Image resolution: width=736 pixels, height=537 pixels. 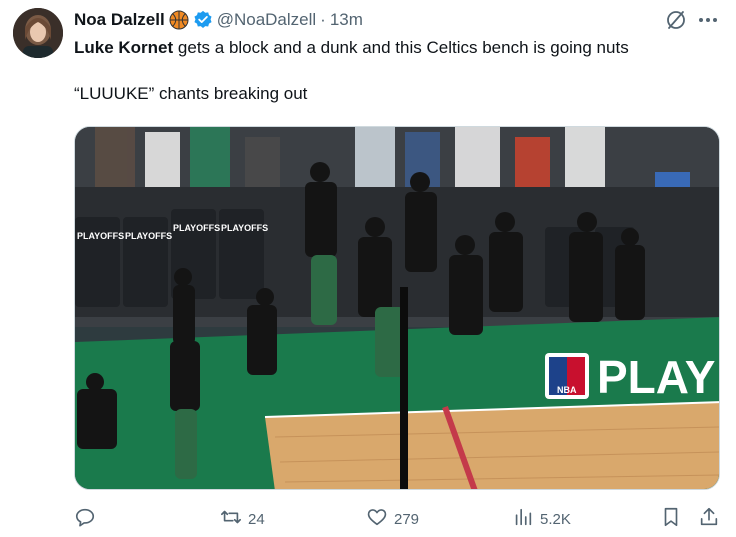 What do you see at coordinates (203, 20) in the screenshot?
I see `verified-badge-icon` at bounding box center [203, 20].